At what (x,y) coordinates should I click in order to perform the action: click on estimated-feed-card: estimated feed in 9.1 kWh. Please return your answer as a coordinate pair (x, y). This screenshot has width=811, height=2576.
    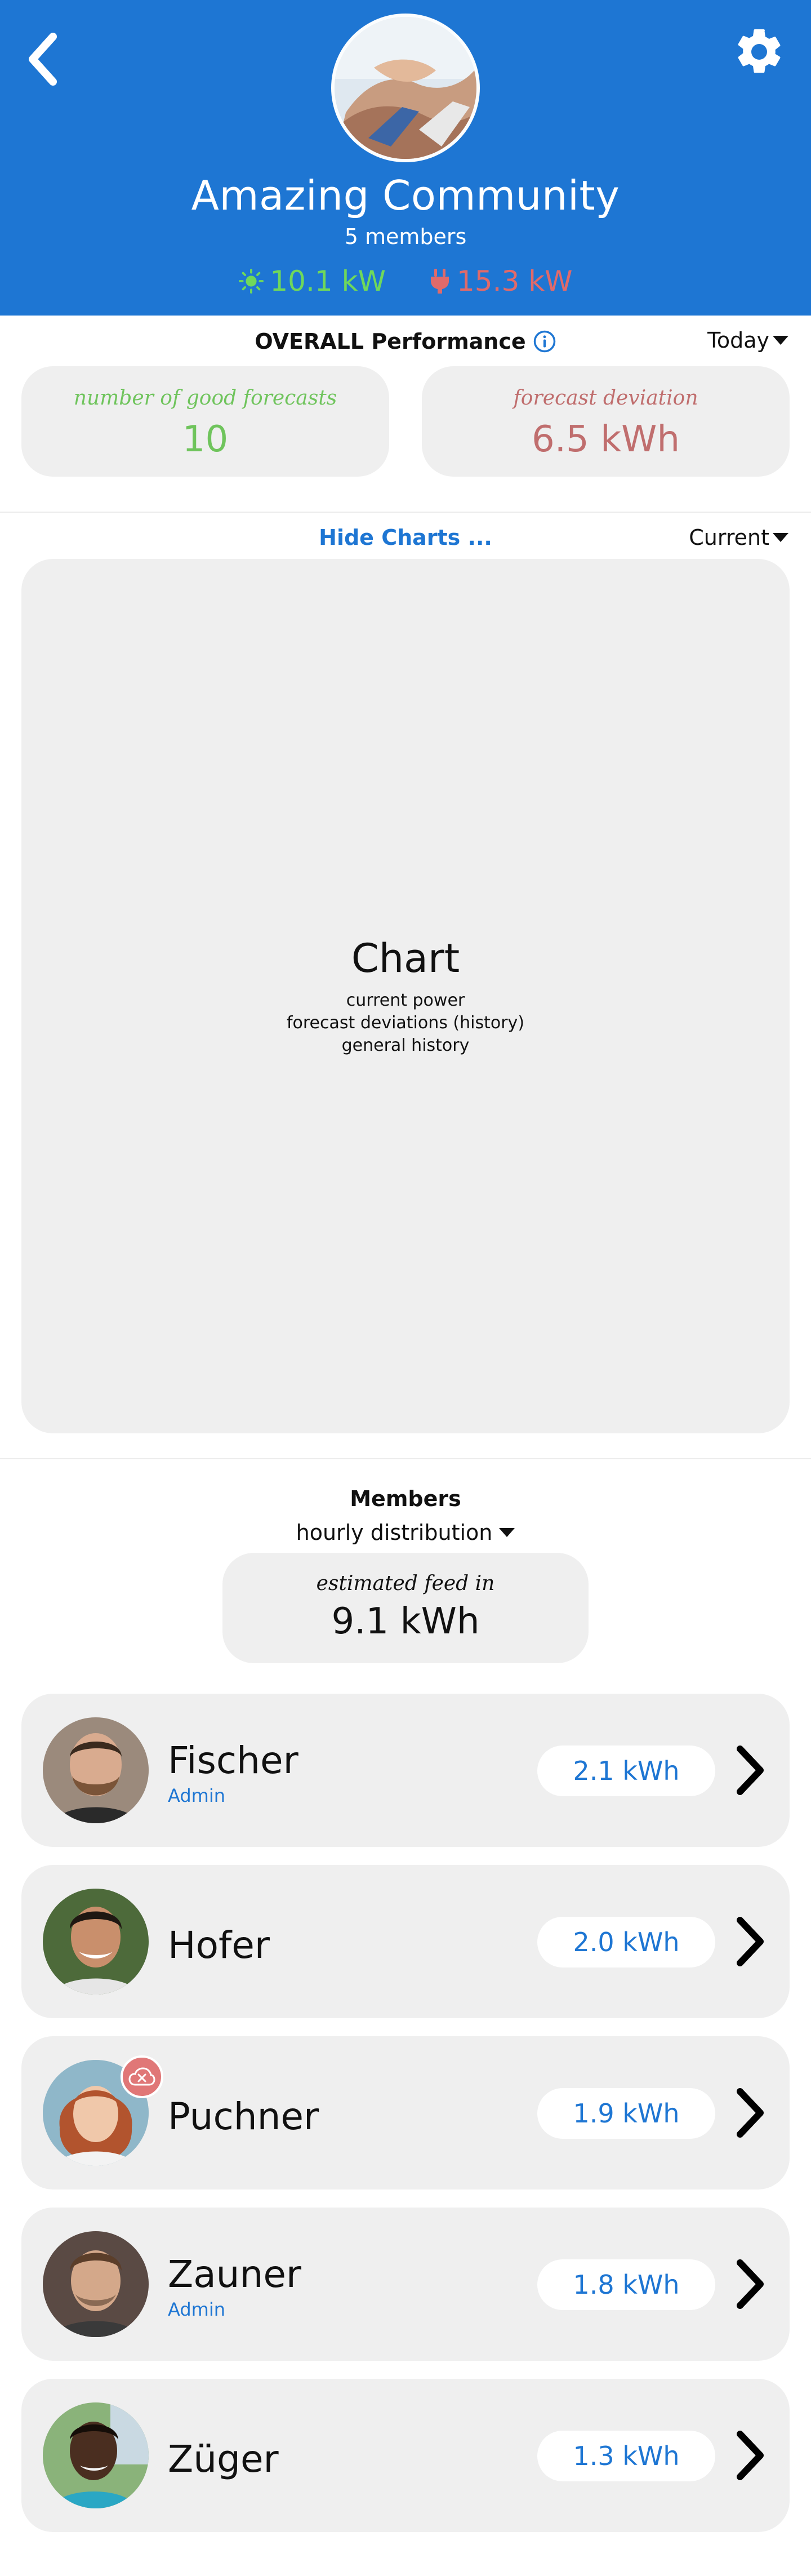
    Looking at the image, I should click on (405, 1608).